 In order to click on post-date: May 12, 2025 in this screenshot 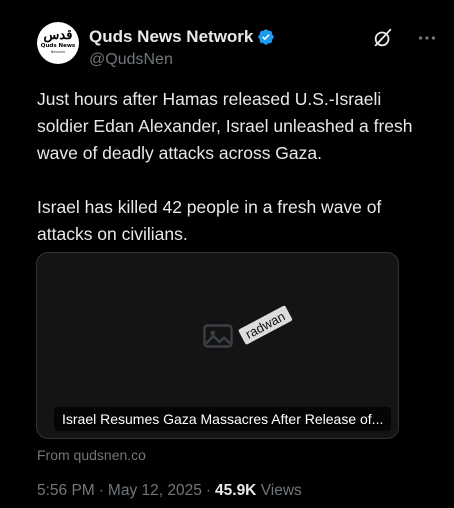, I will do `click(155, 490)`.